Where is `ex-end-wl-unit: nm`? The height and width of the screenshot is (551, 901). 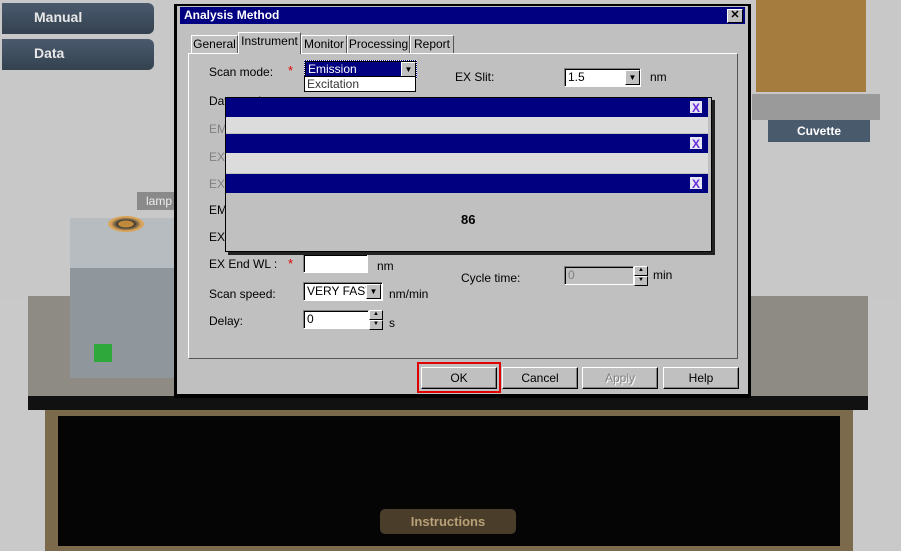
ex-end-wl-unit: nm is located at coordinates (385, 266).